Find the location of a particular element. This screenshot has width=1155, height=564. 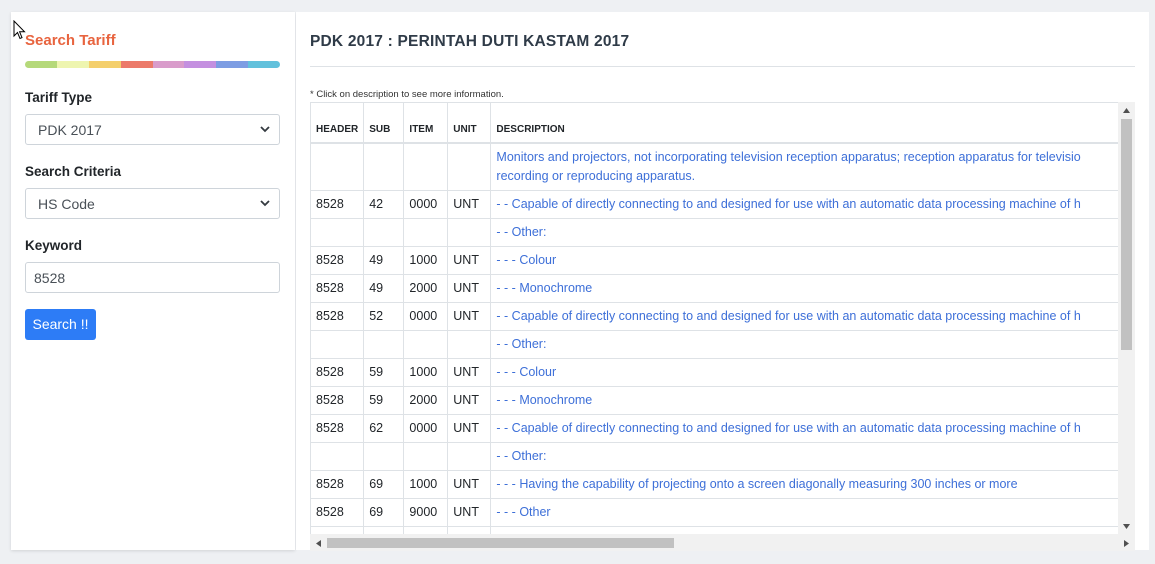

table-row: 8528 69 9000 UNT - - - Other is located at coordinates (722, 512).